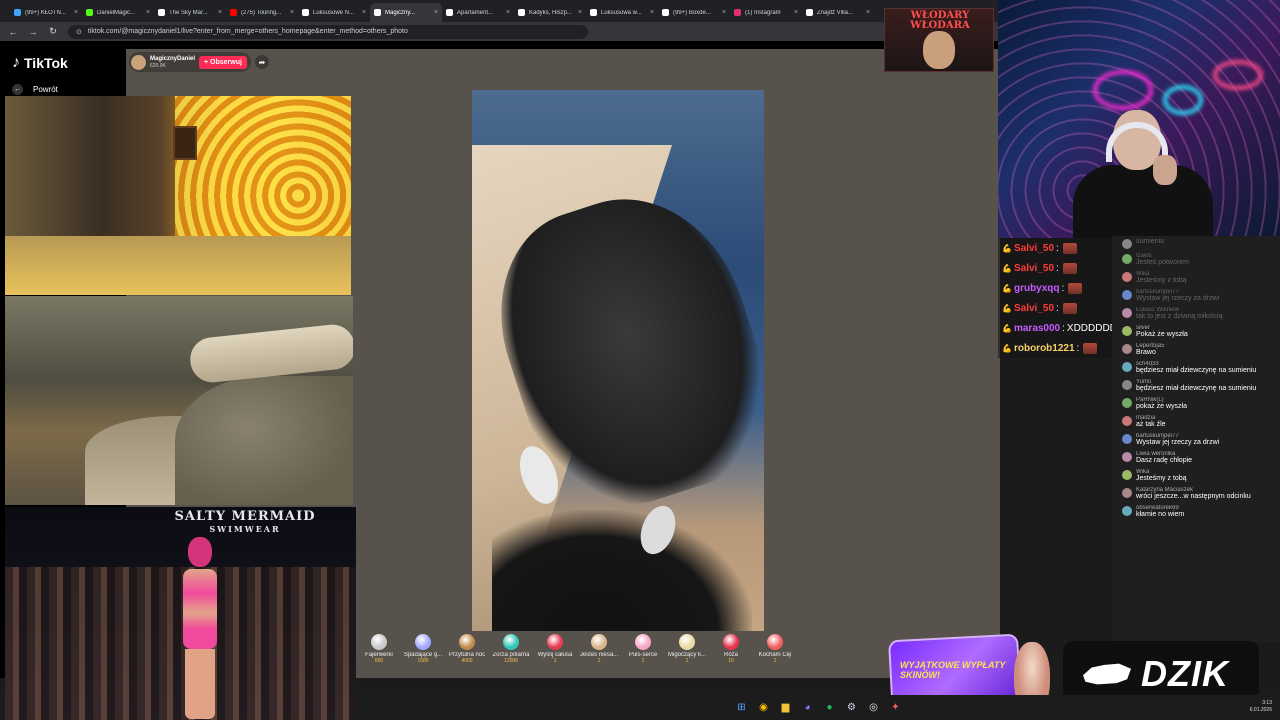 The width and height of the screenshot is (1280, 720). Describe the element at coordinates (223, 62) in the screenshot. I see `follow-button: + Obserwuj` at that location.